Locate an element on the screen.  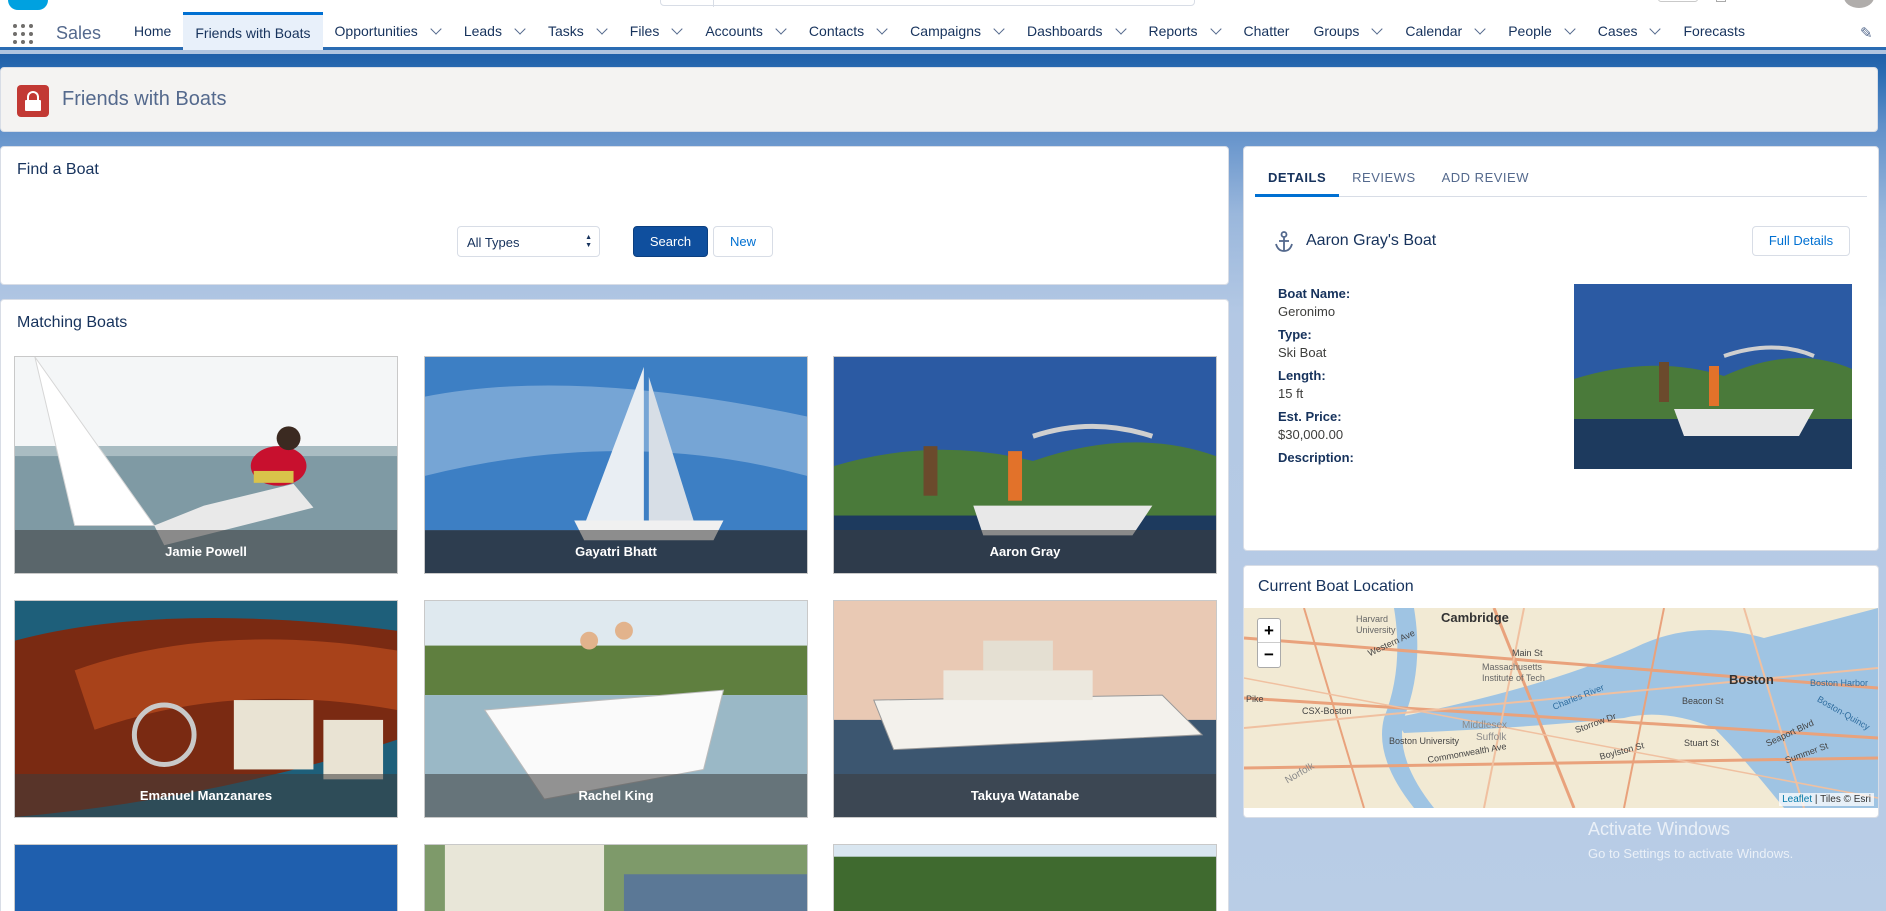
boat-photo-dock is located at coordinates (616, 878).